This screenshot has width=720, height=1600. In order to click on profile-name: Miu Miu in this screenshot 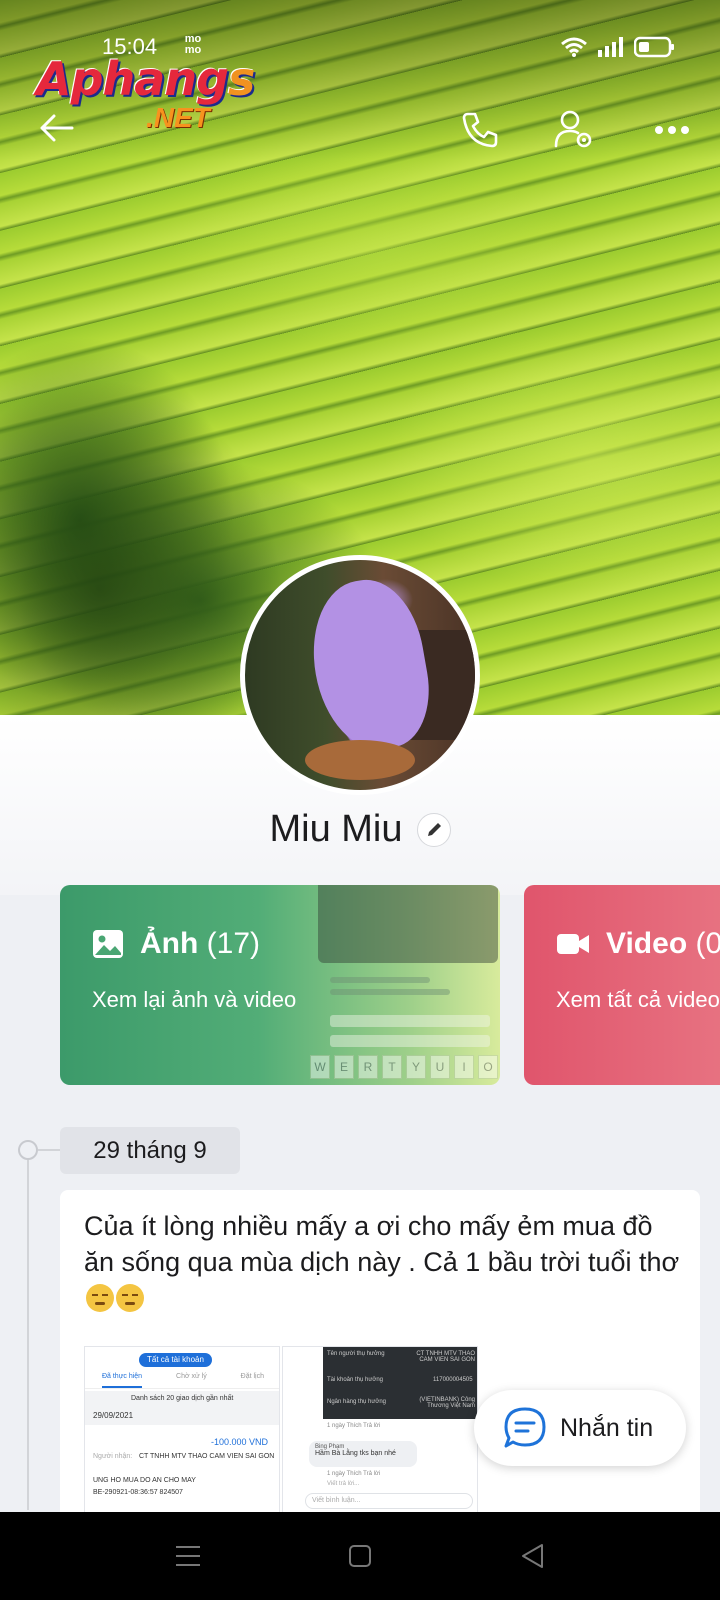, I will do `click(336, 829)`.